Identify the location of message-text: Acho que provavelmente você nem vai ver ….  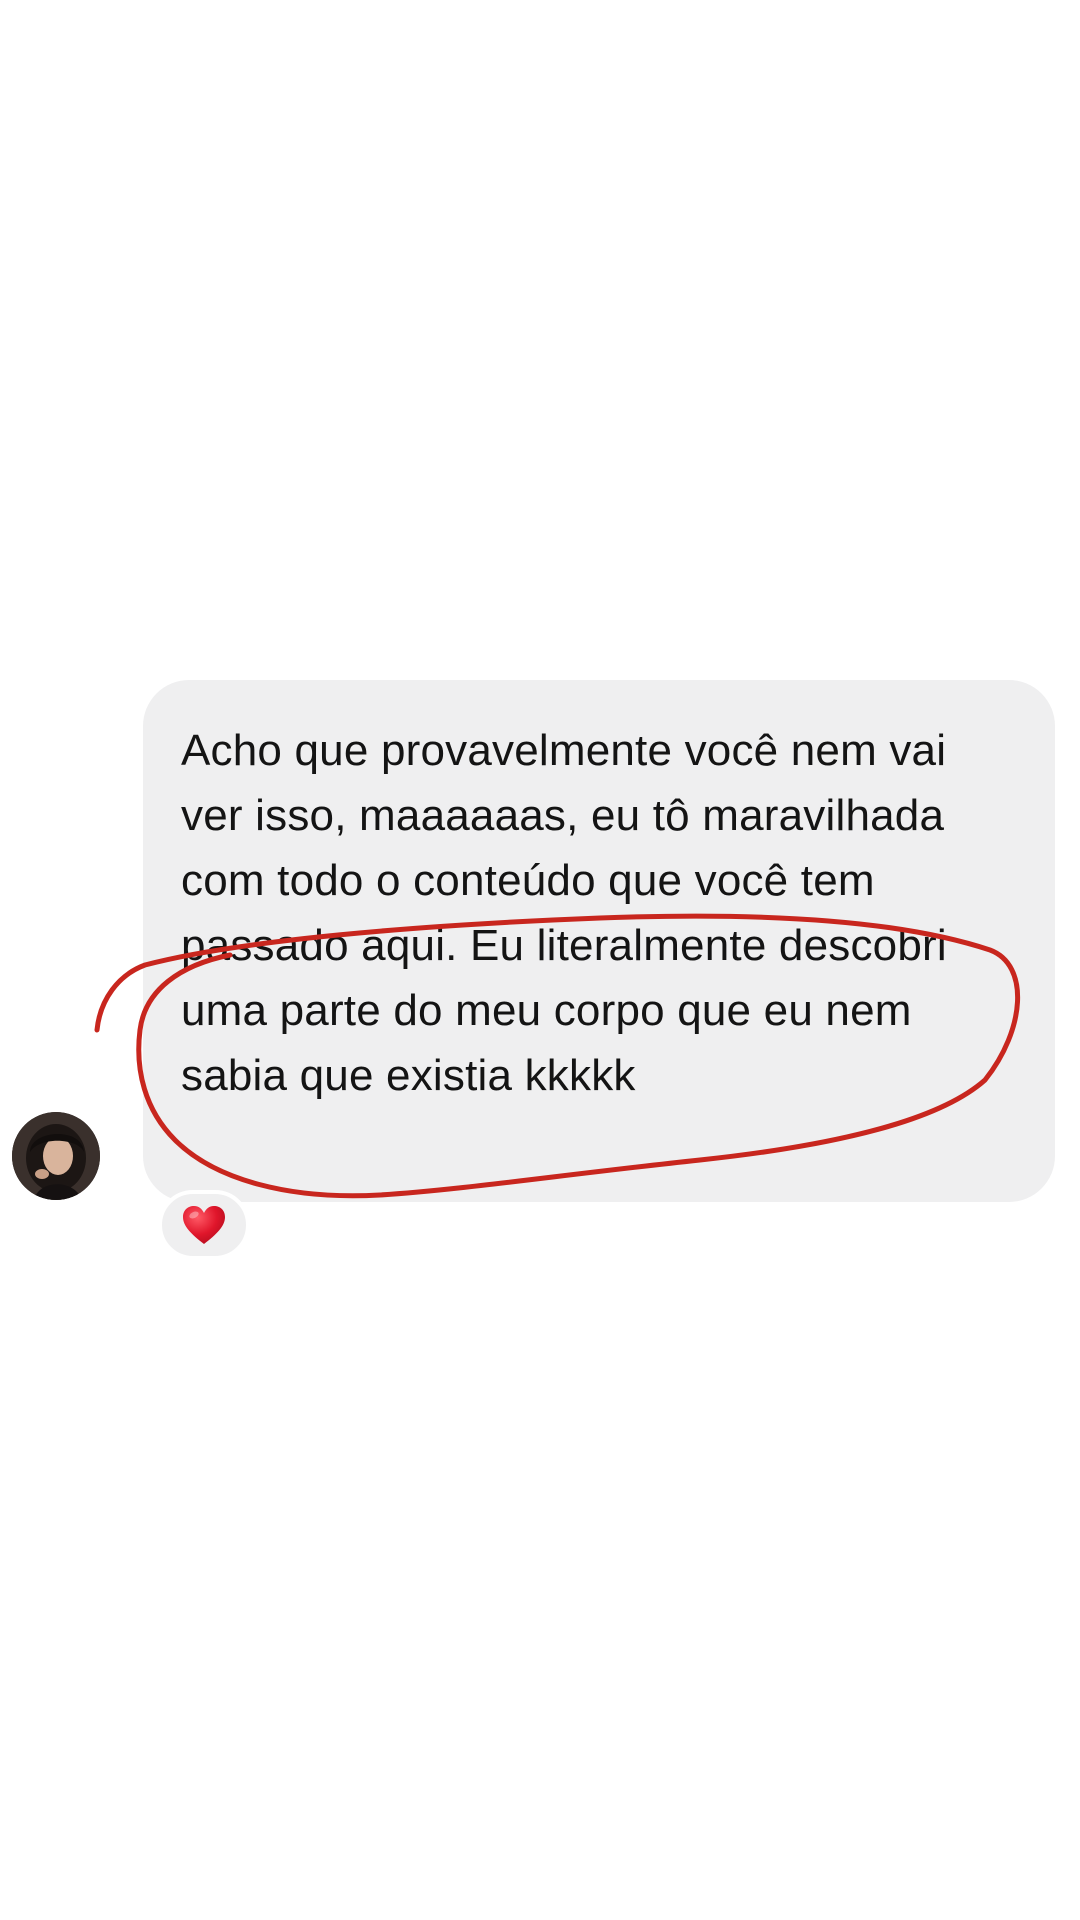
(564, 913).